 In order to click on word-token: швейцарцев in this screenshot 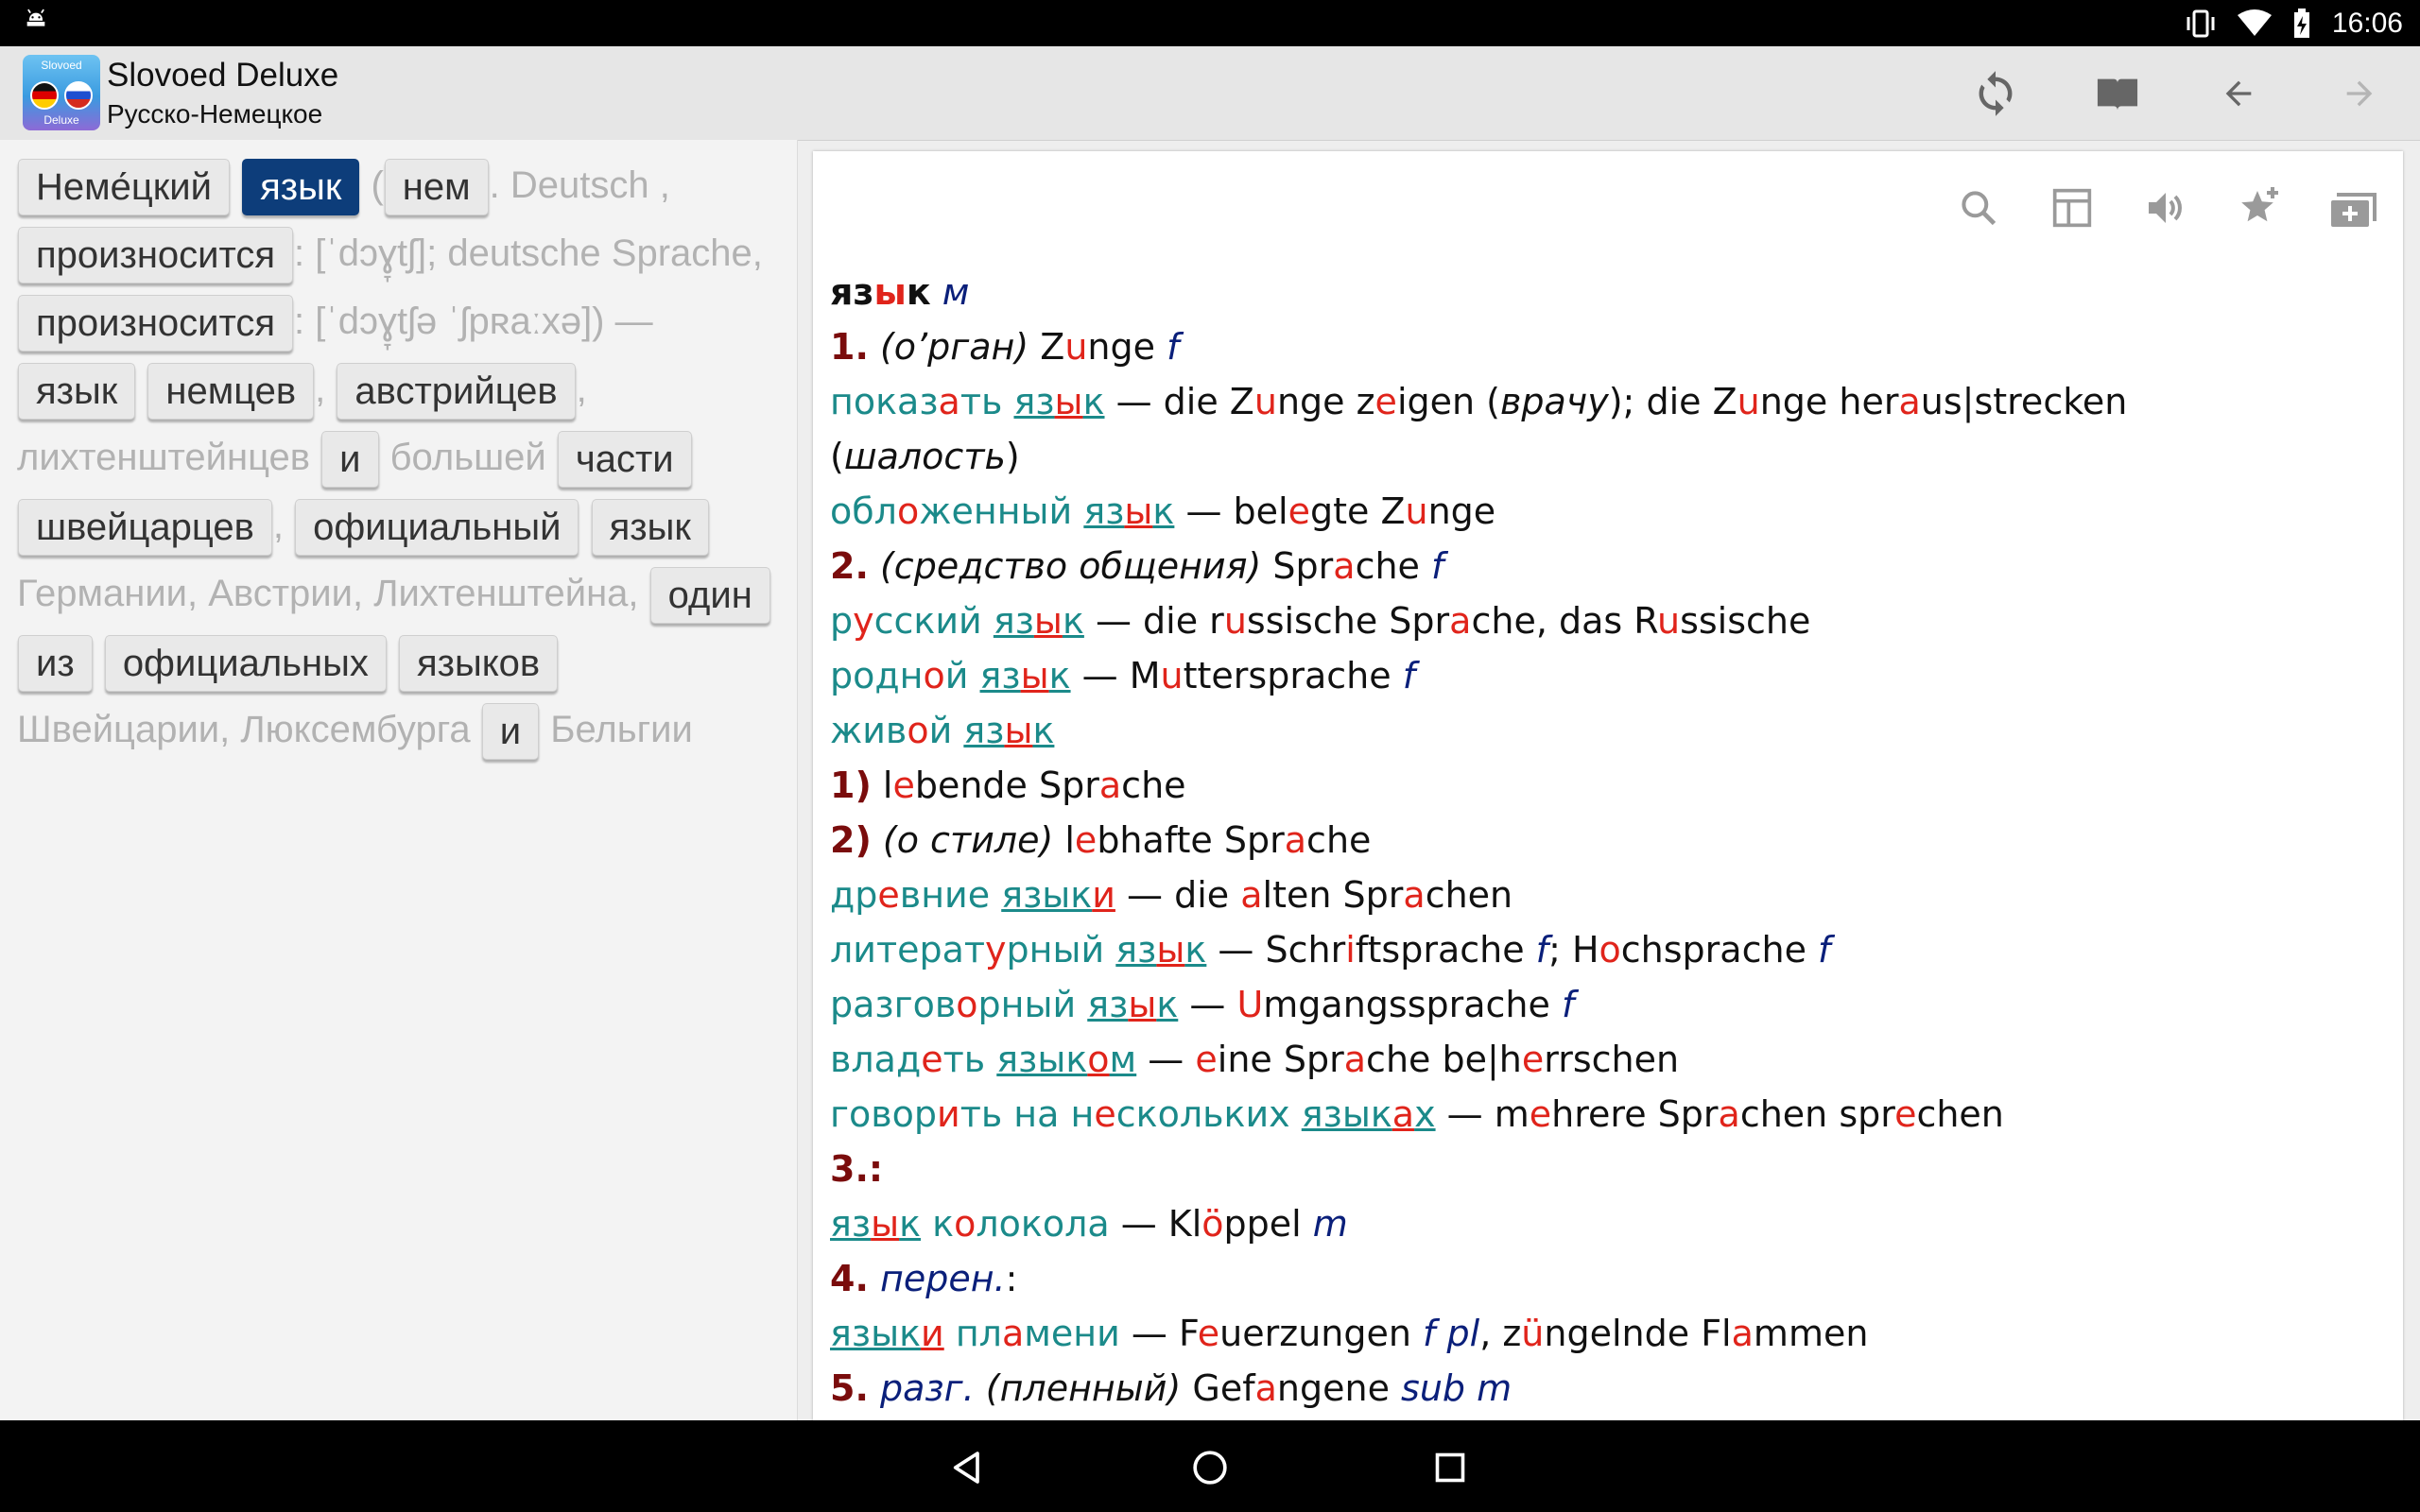, I will do `click(145, 528)`.